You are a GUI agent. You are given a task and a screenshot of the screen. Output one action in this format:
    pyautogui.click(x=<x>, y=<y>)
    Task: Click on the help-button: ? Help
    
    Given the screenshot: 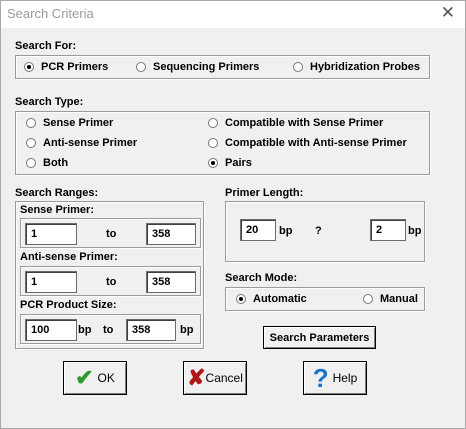 What is the action you would take?
    pyautogui.click(x=335, y=378)
    